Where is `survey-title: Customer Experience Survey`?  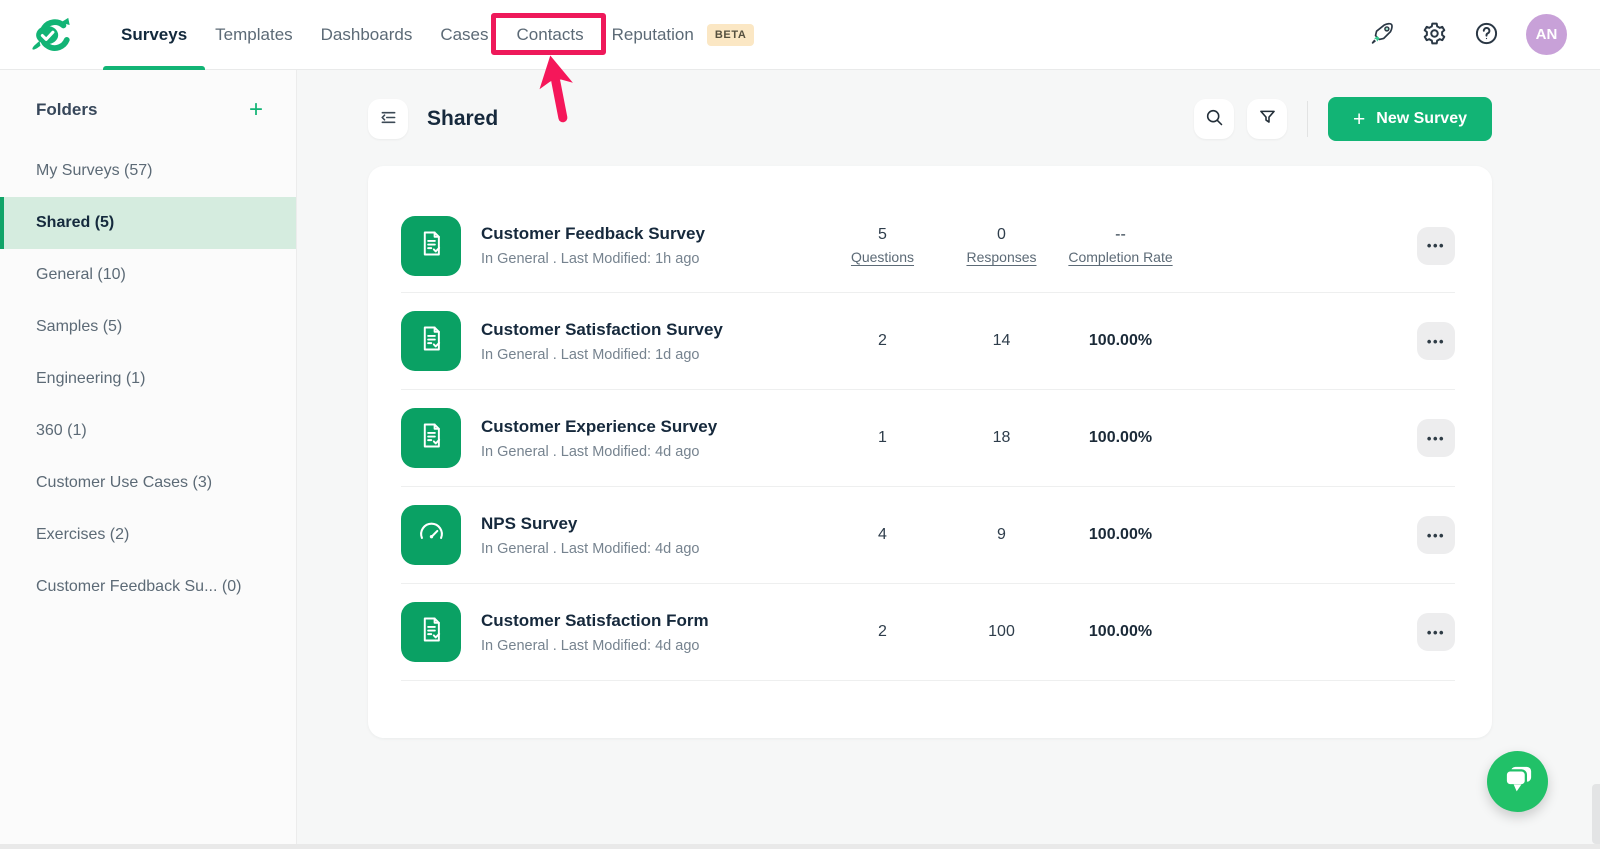
survey-title: Customer Experience Survey is located at coordinates (599, 426).